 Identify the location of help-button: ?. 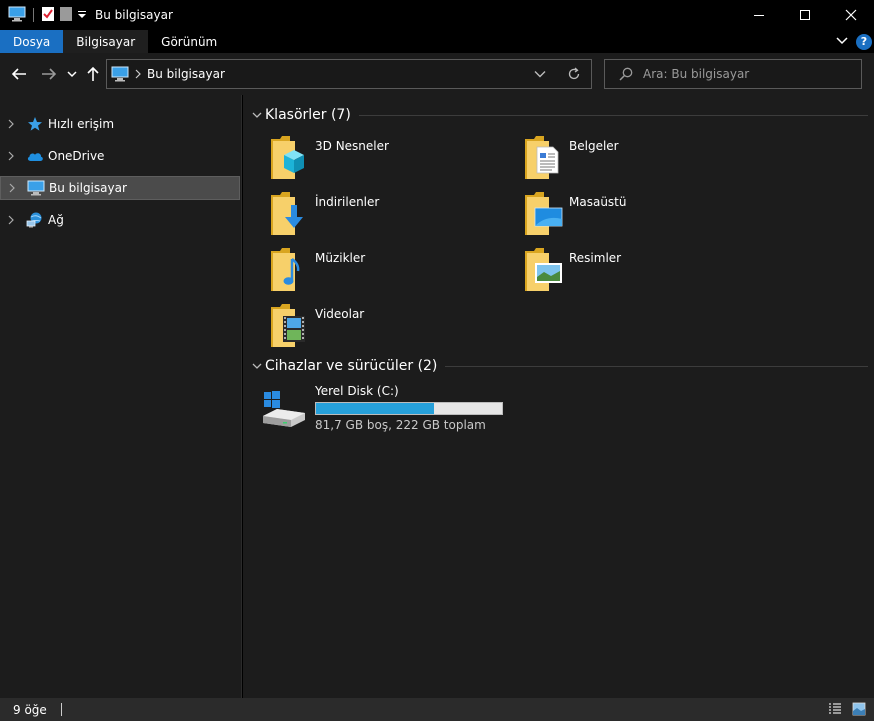
(864, 41).